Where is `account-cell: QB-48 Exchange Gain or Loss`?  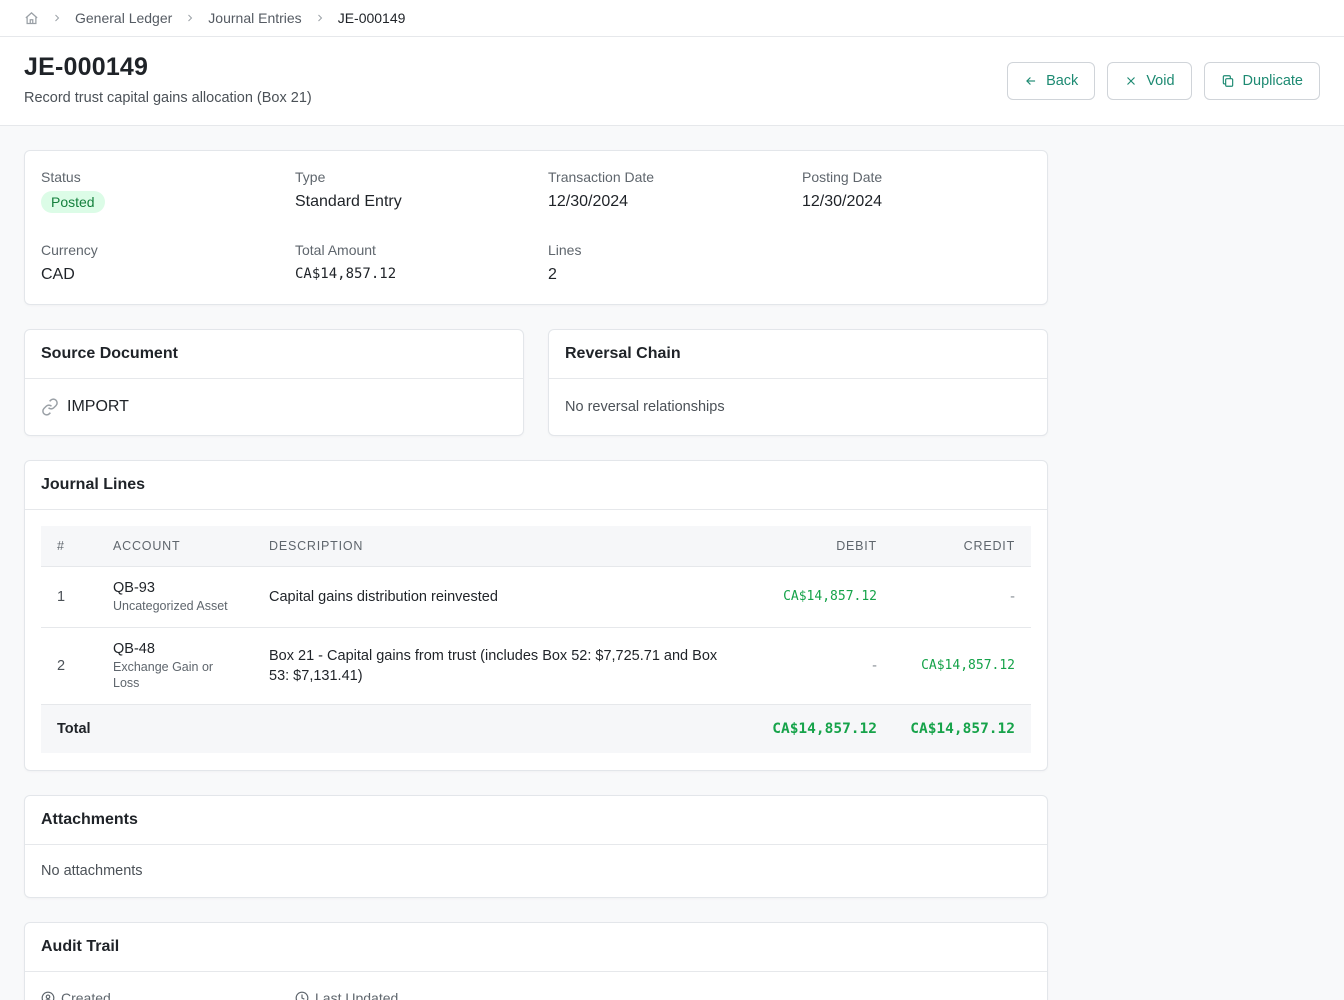
account-cell: QB-48 Exchange Gain or Loss is located at coordinates (175, 666).